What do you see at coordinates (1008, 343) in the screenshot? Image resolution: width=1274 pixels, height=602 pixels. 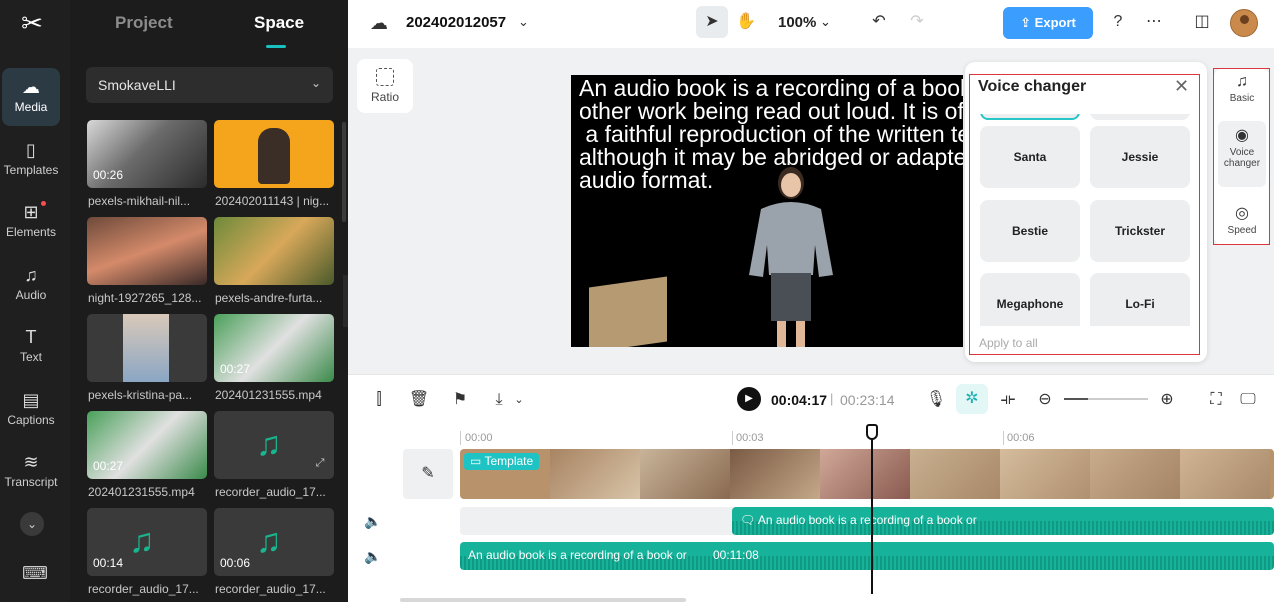 I see `apply-to-all-button: Apply to all` at bounding box center [1008, 343].